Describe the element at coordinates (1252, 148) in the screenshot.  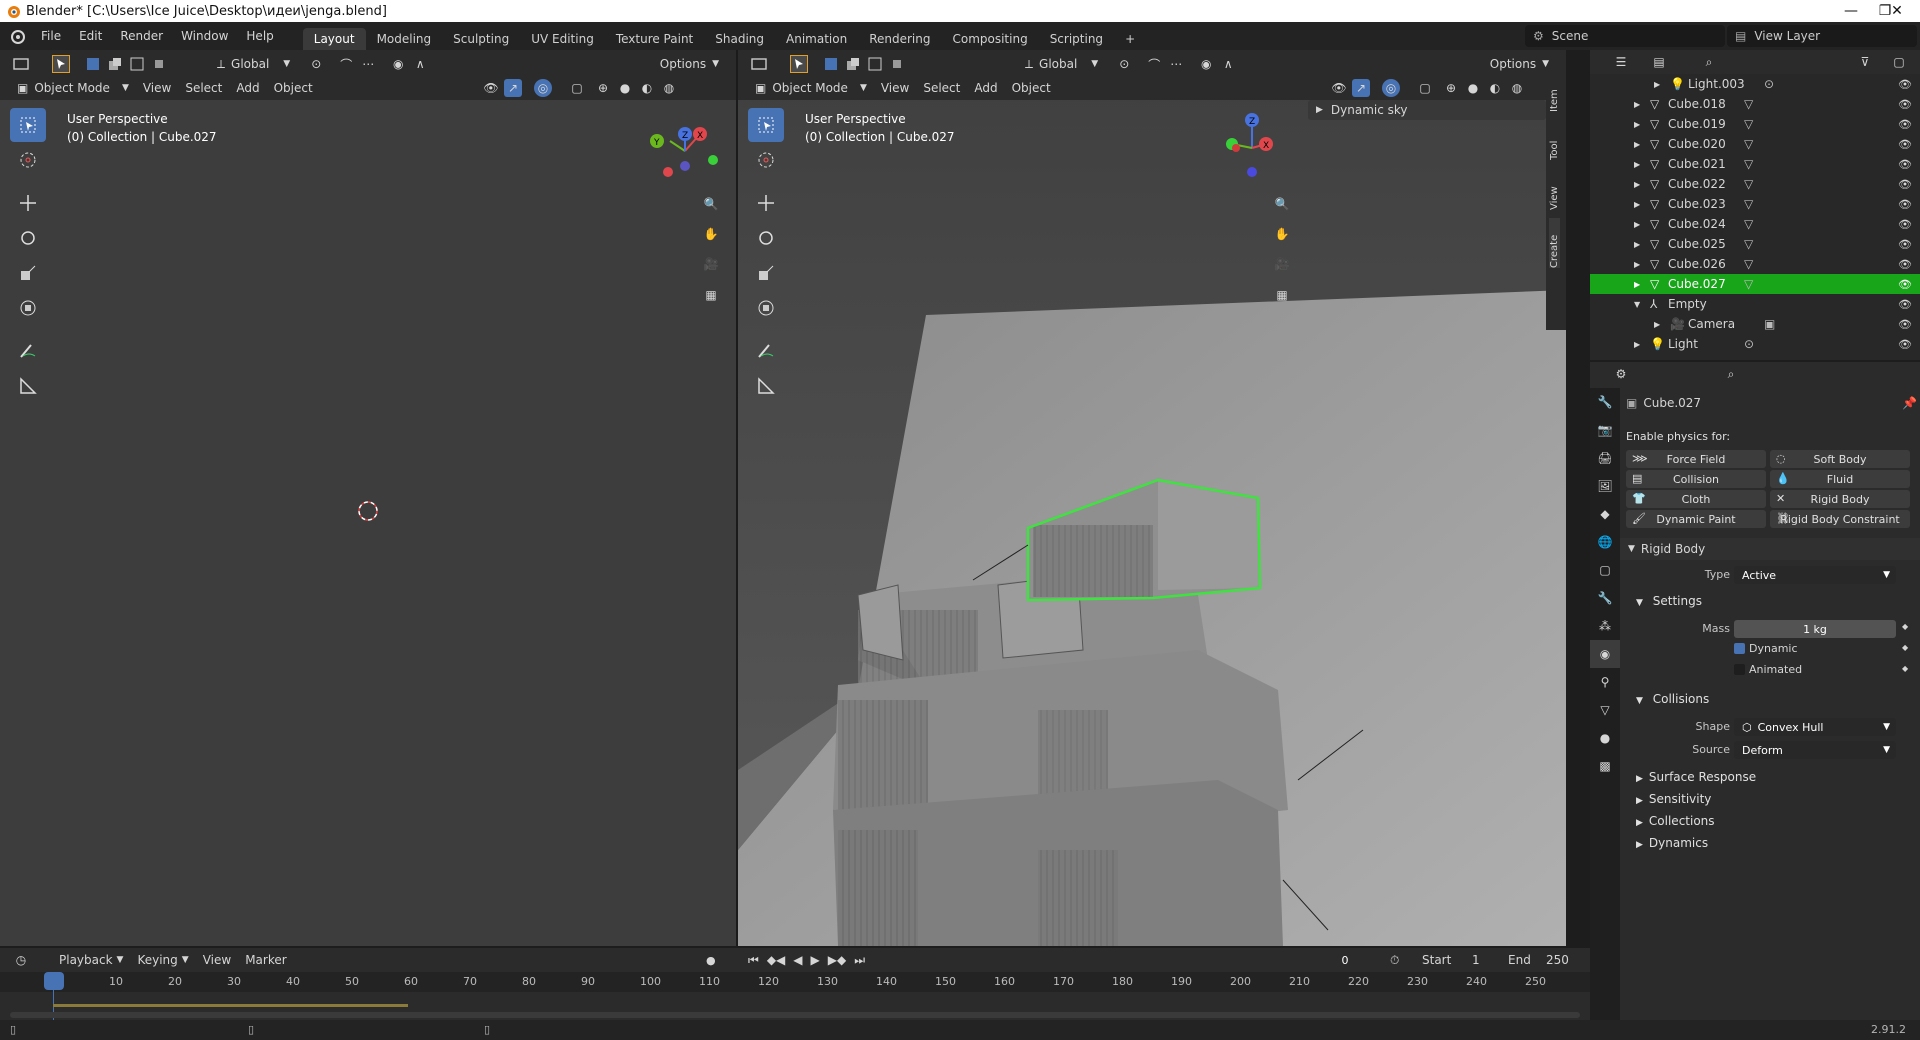
I see `navigation-gizmo: Z X` at that location.